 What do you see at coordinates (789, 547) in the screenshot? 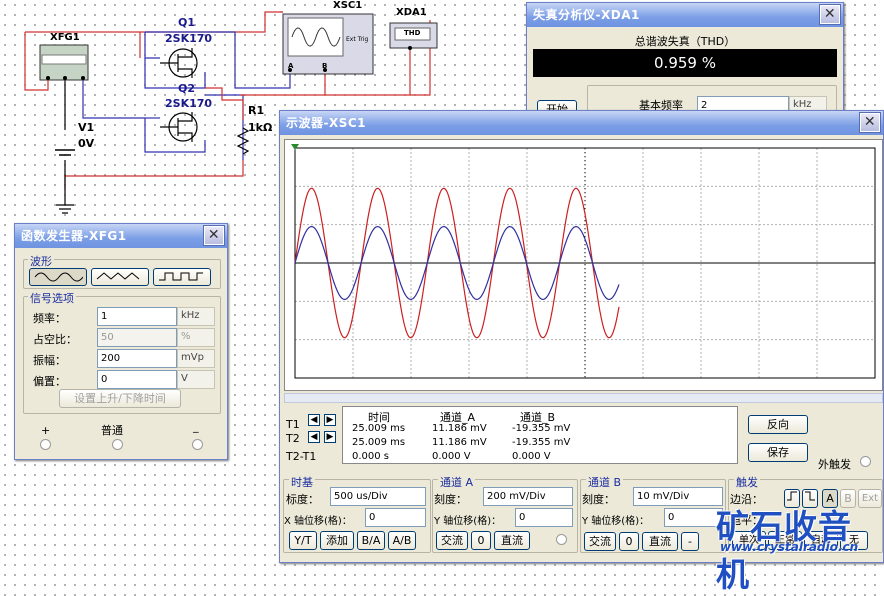
I see `watermark-url: www.crystalradio.cn` at bounding box center [789, 547].